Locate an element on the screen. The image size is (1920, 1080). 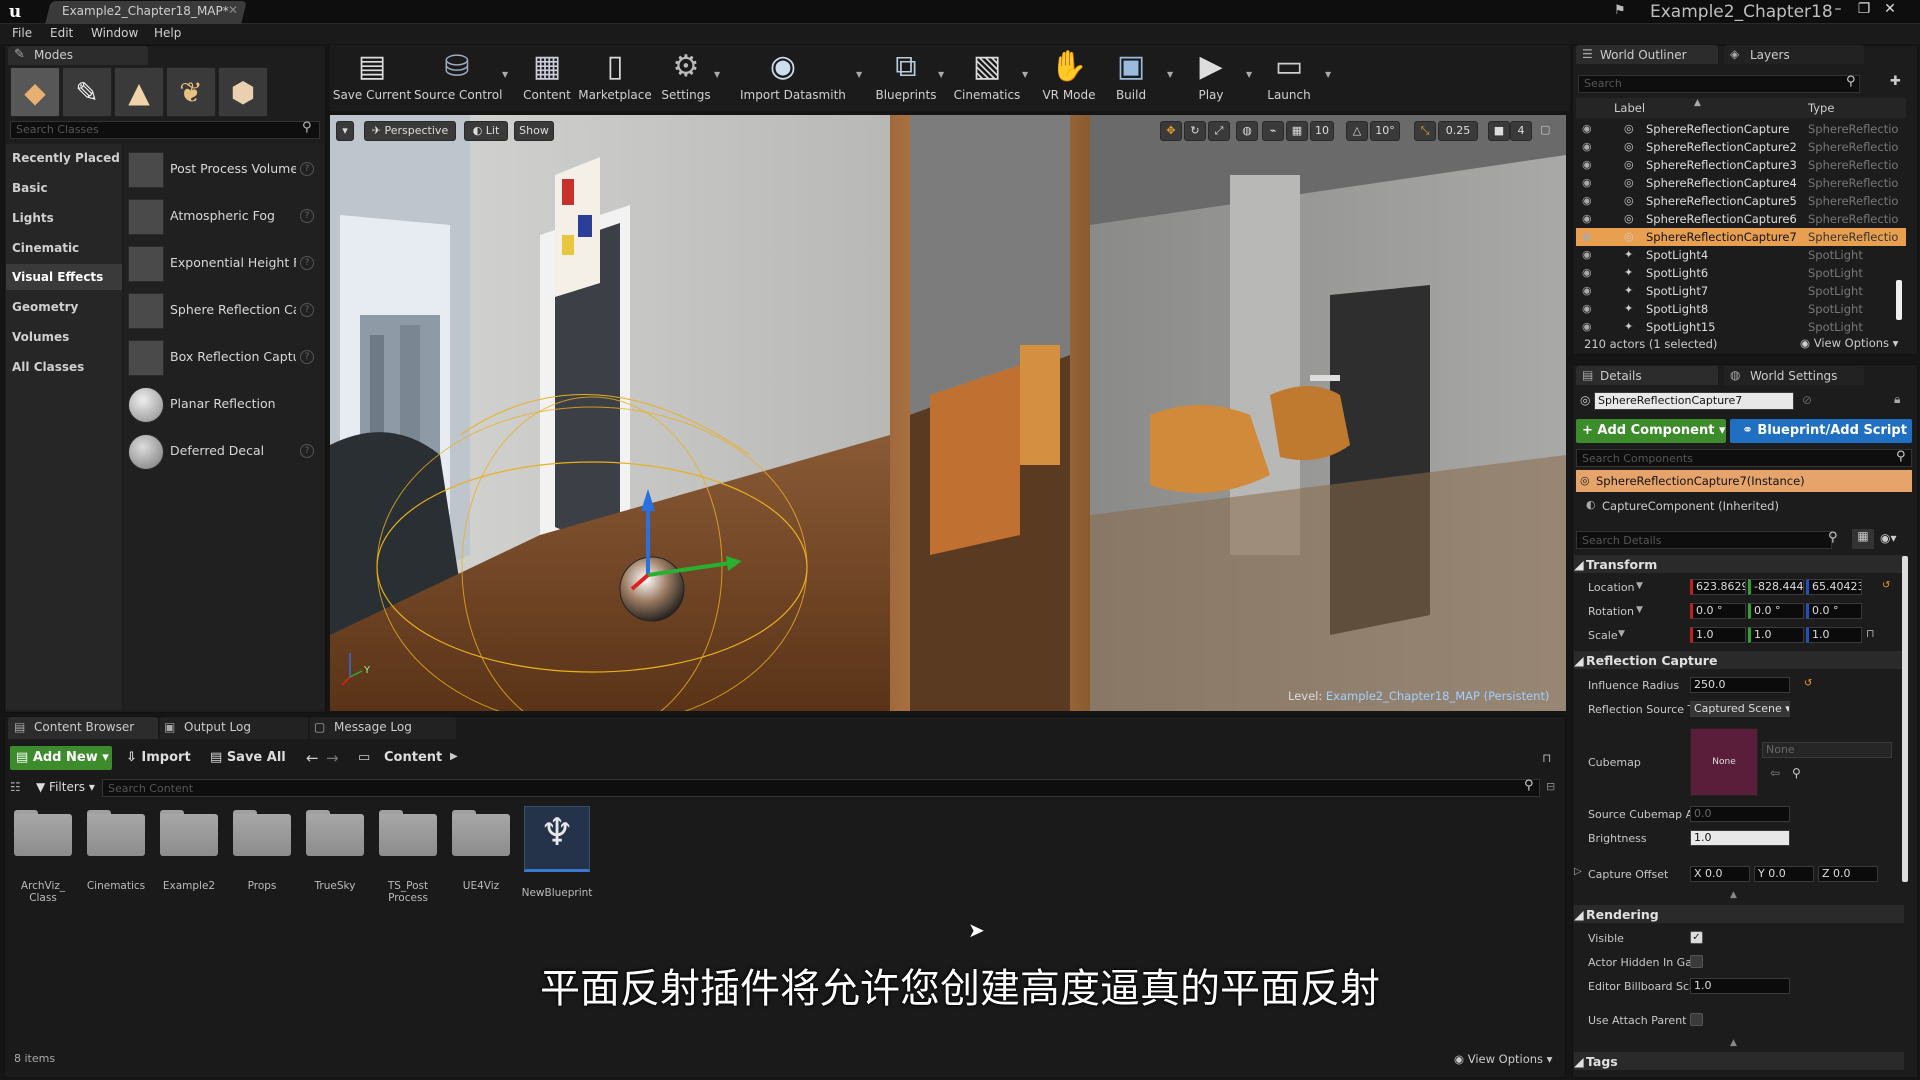
add-filter-icon: ✚ is located at coordinates (1895, 81).